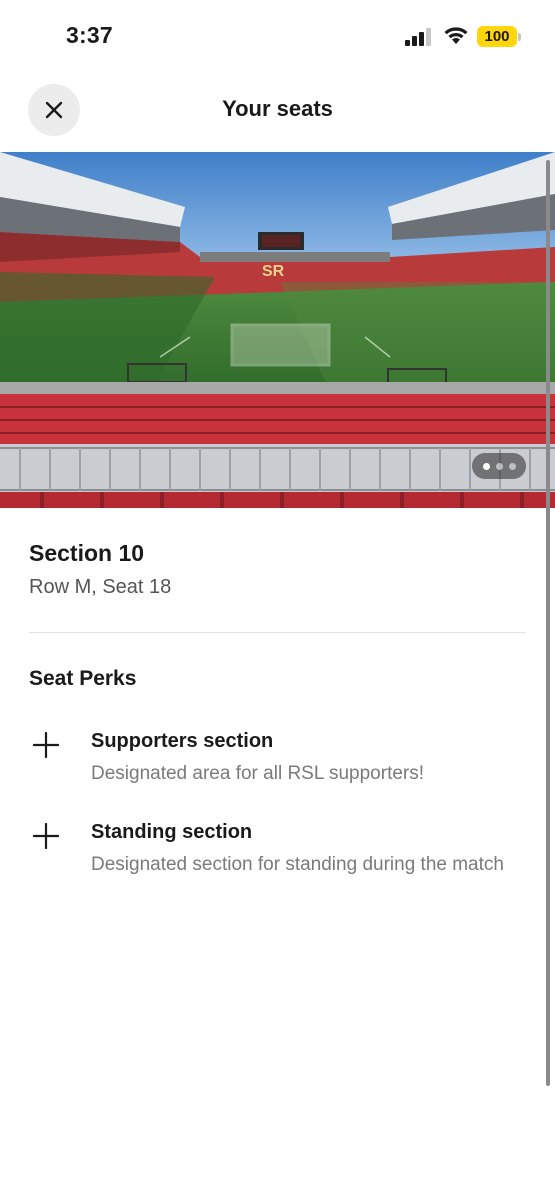 This screenshot has height=1200, width=555. What do you see at coordinates (418, 37) in the screenshot?
I see `signal-icon` at bounding box center [418, 37].